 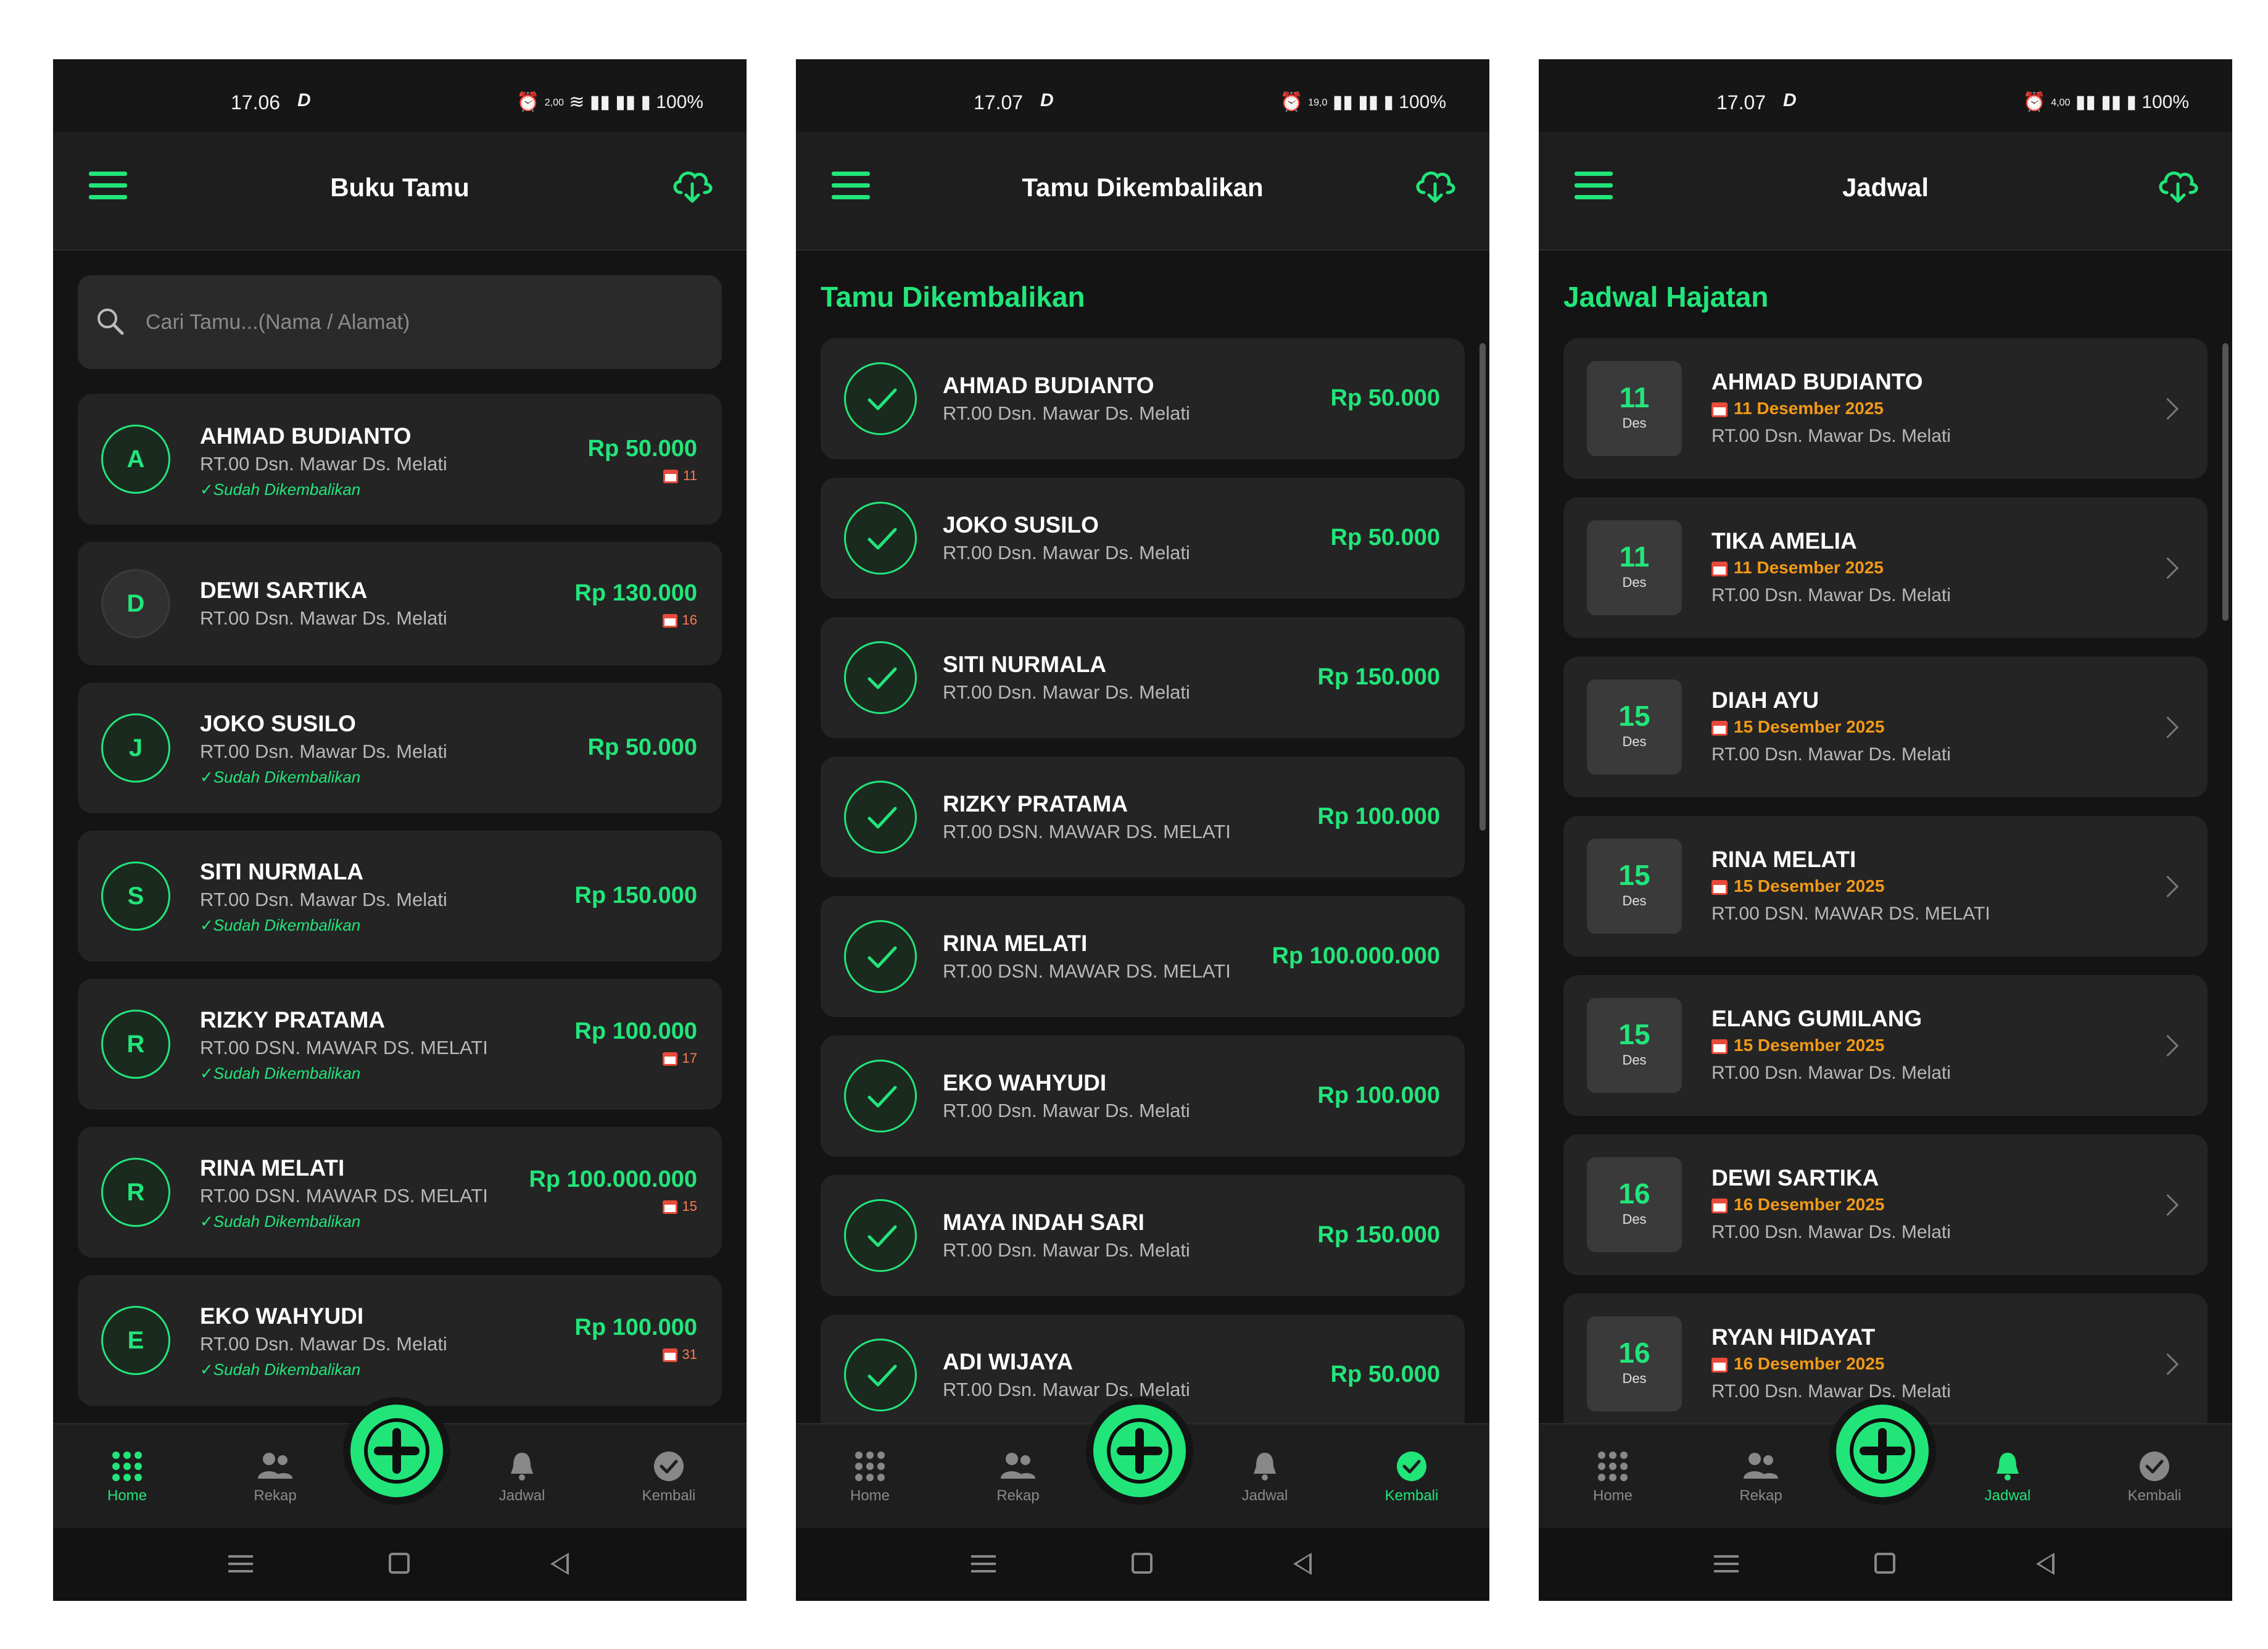 I want to click on event-date: 11 Desember 2025, so click(x=1797, y=408).